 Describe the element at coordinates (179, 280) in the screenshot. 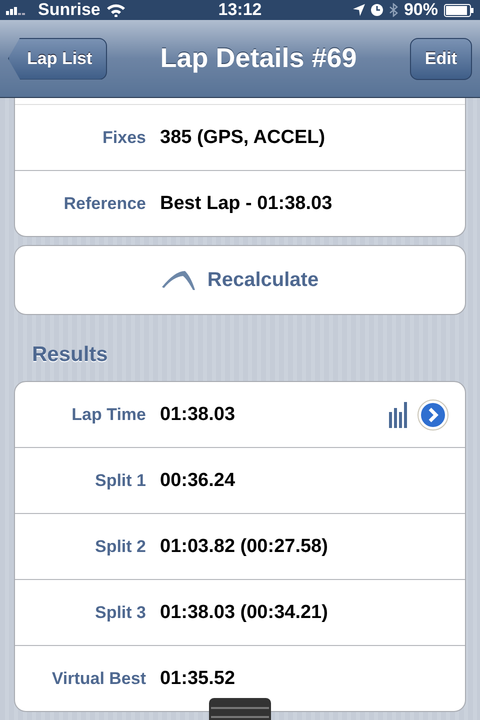

I see `arch-icon` at that location.